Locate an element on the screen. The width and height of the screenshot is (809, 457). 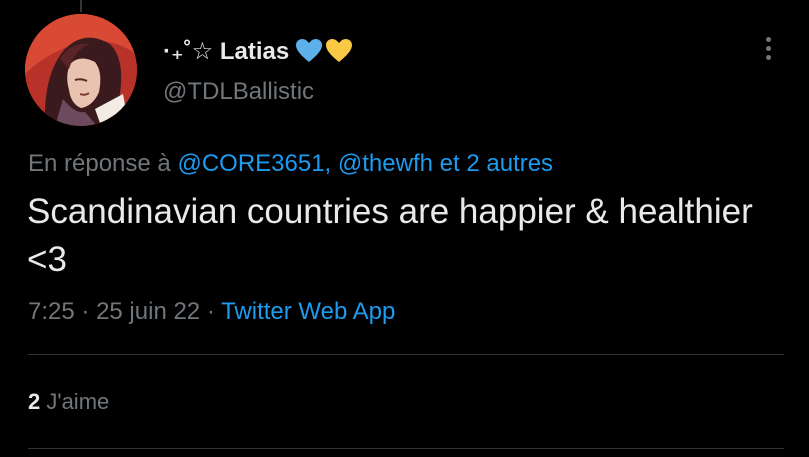
author-name-row: ·₊˚☆ Latias is located at coordinates (258, 51).